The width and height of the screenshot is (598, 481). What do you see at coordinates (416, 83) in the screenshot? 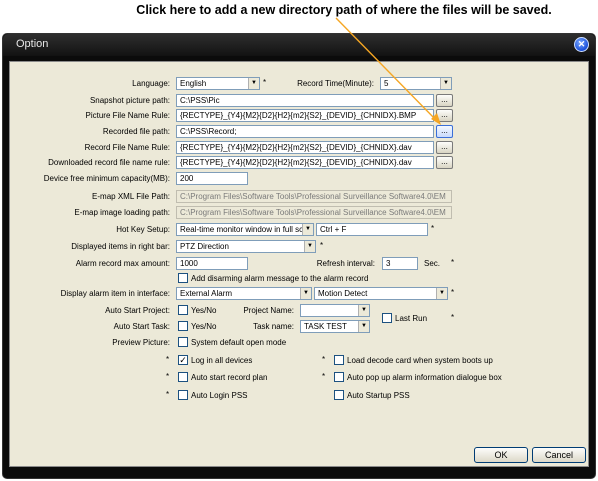
I see `record-time-select: 5 ▼` at bounding box center [416, 83].